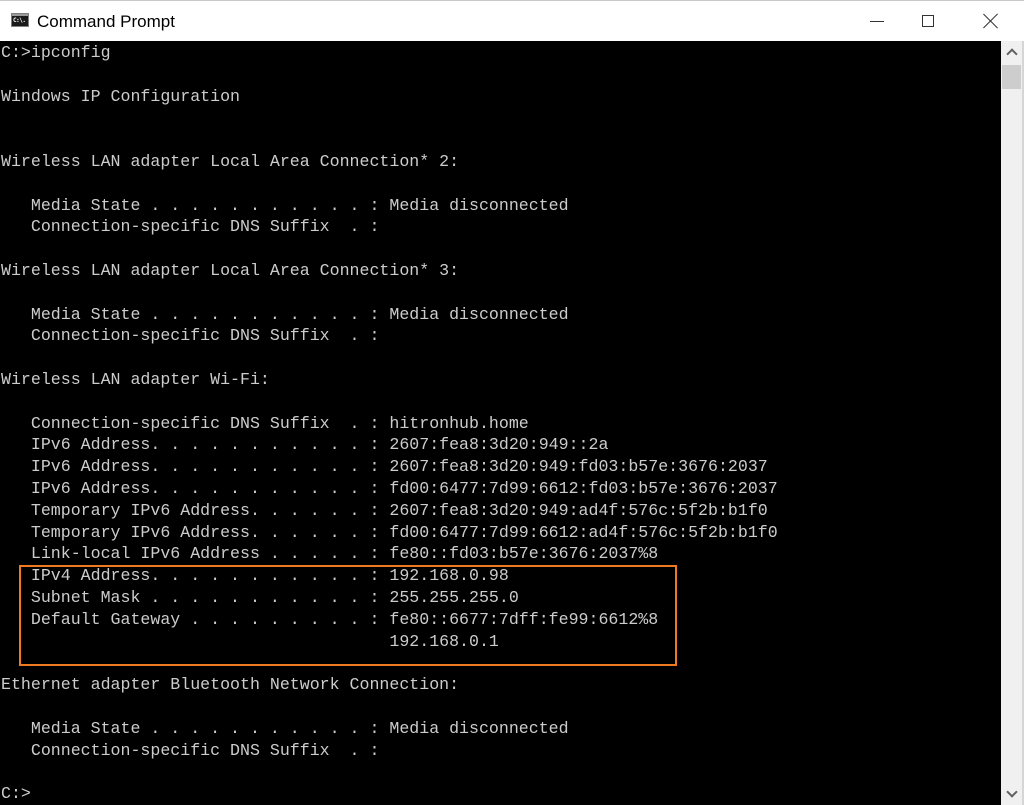 The image size is (1024, 805). I want to click on maximize-icon, so click(928, 21).